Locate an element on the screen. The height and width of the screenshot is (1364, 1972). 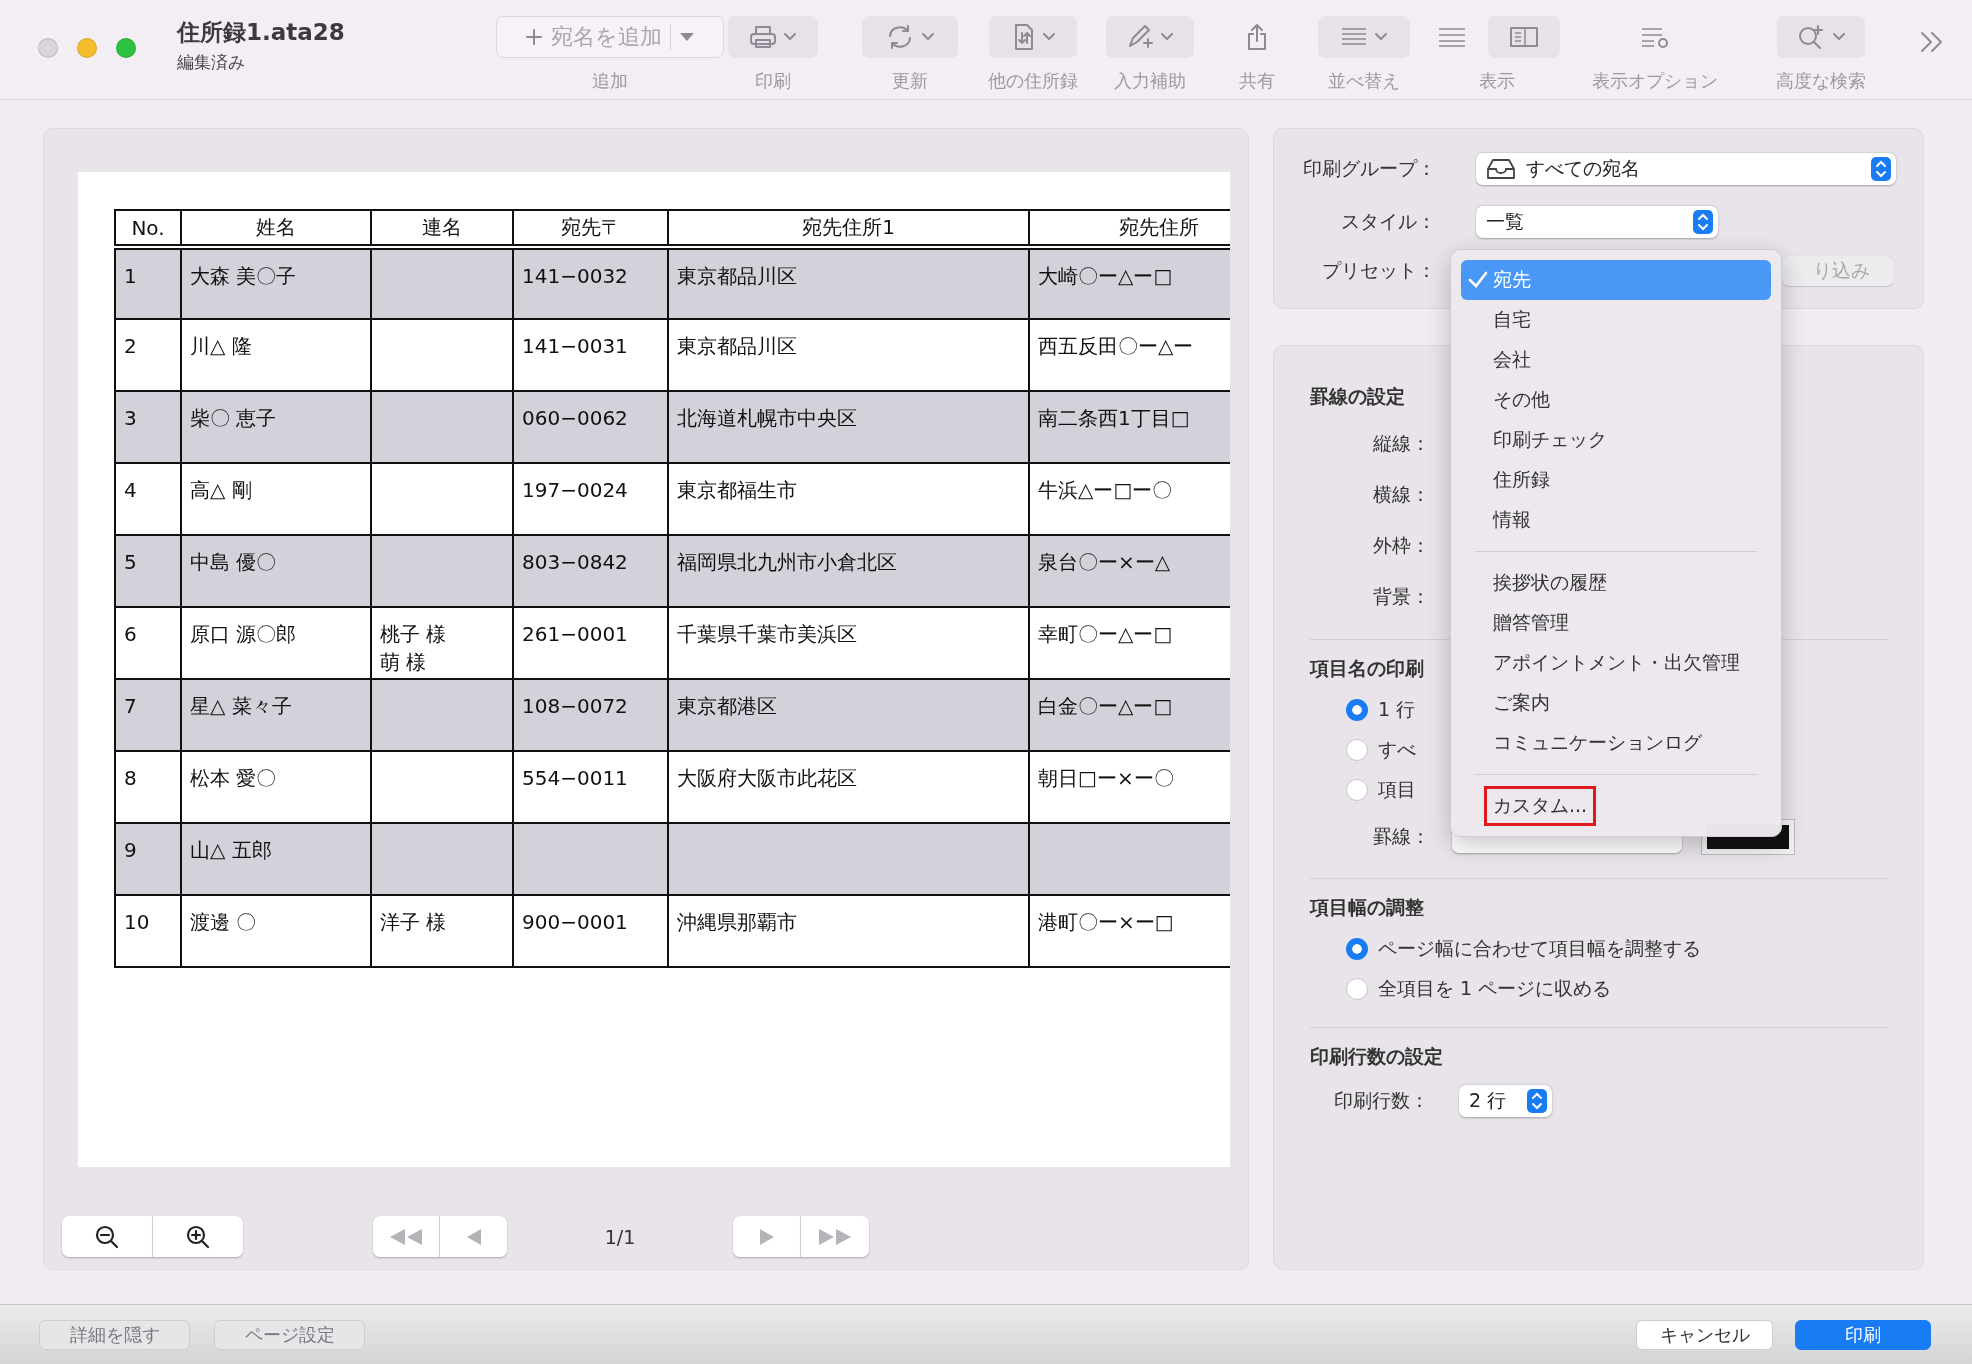
toolbar-label: 表示オプション is located at coordinates (1654, 81).